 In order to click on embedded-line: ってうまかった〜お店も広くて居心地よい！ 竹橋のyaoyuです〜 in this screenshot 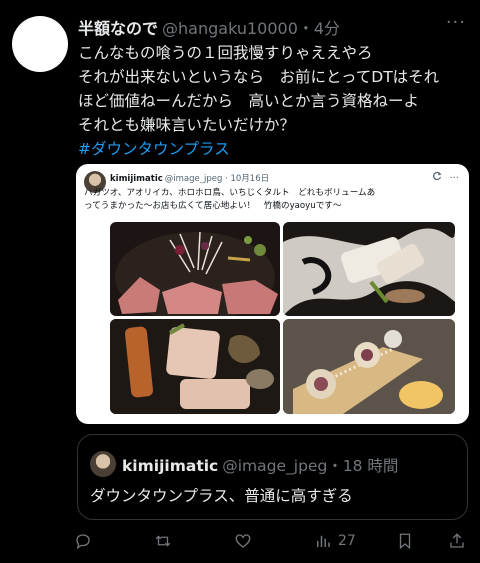, I will do `click(213, 206)`.